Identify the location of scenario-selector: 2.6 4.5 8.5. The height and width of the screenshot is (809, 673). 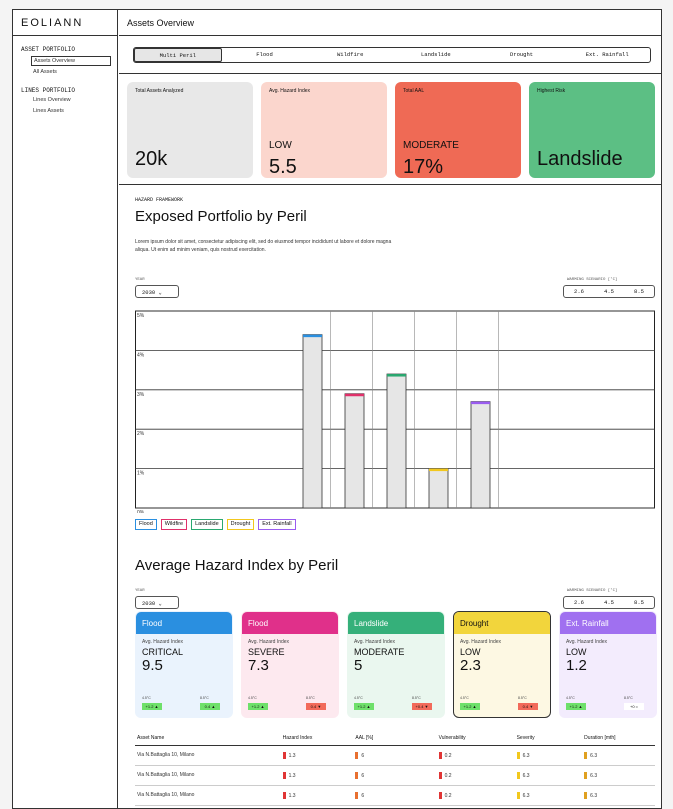
(609, 291).